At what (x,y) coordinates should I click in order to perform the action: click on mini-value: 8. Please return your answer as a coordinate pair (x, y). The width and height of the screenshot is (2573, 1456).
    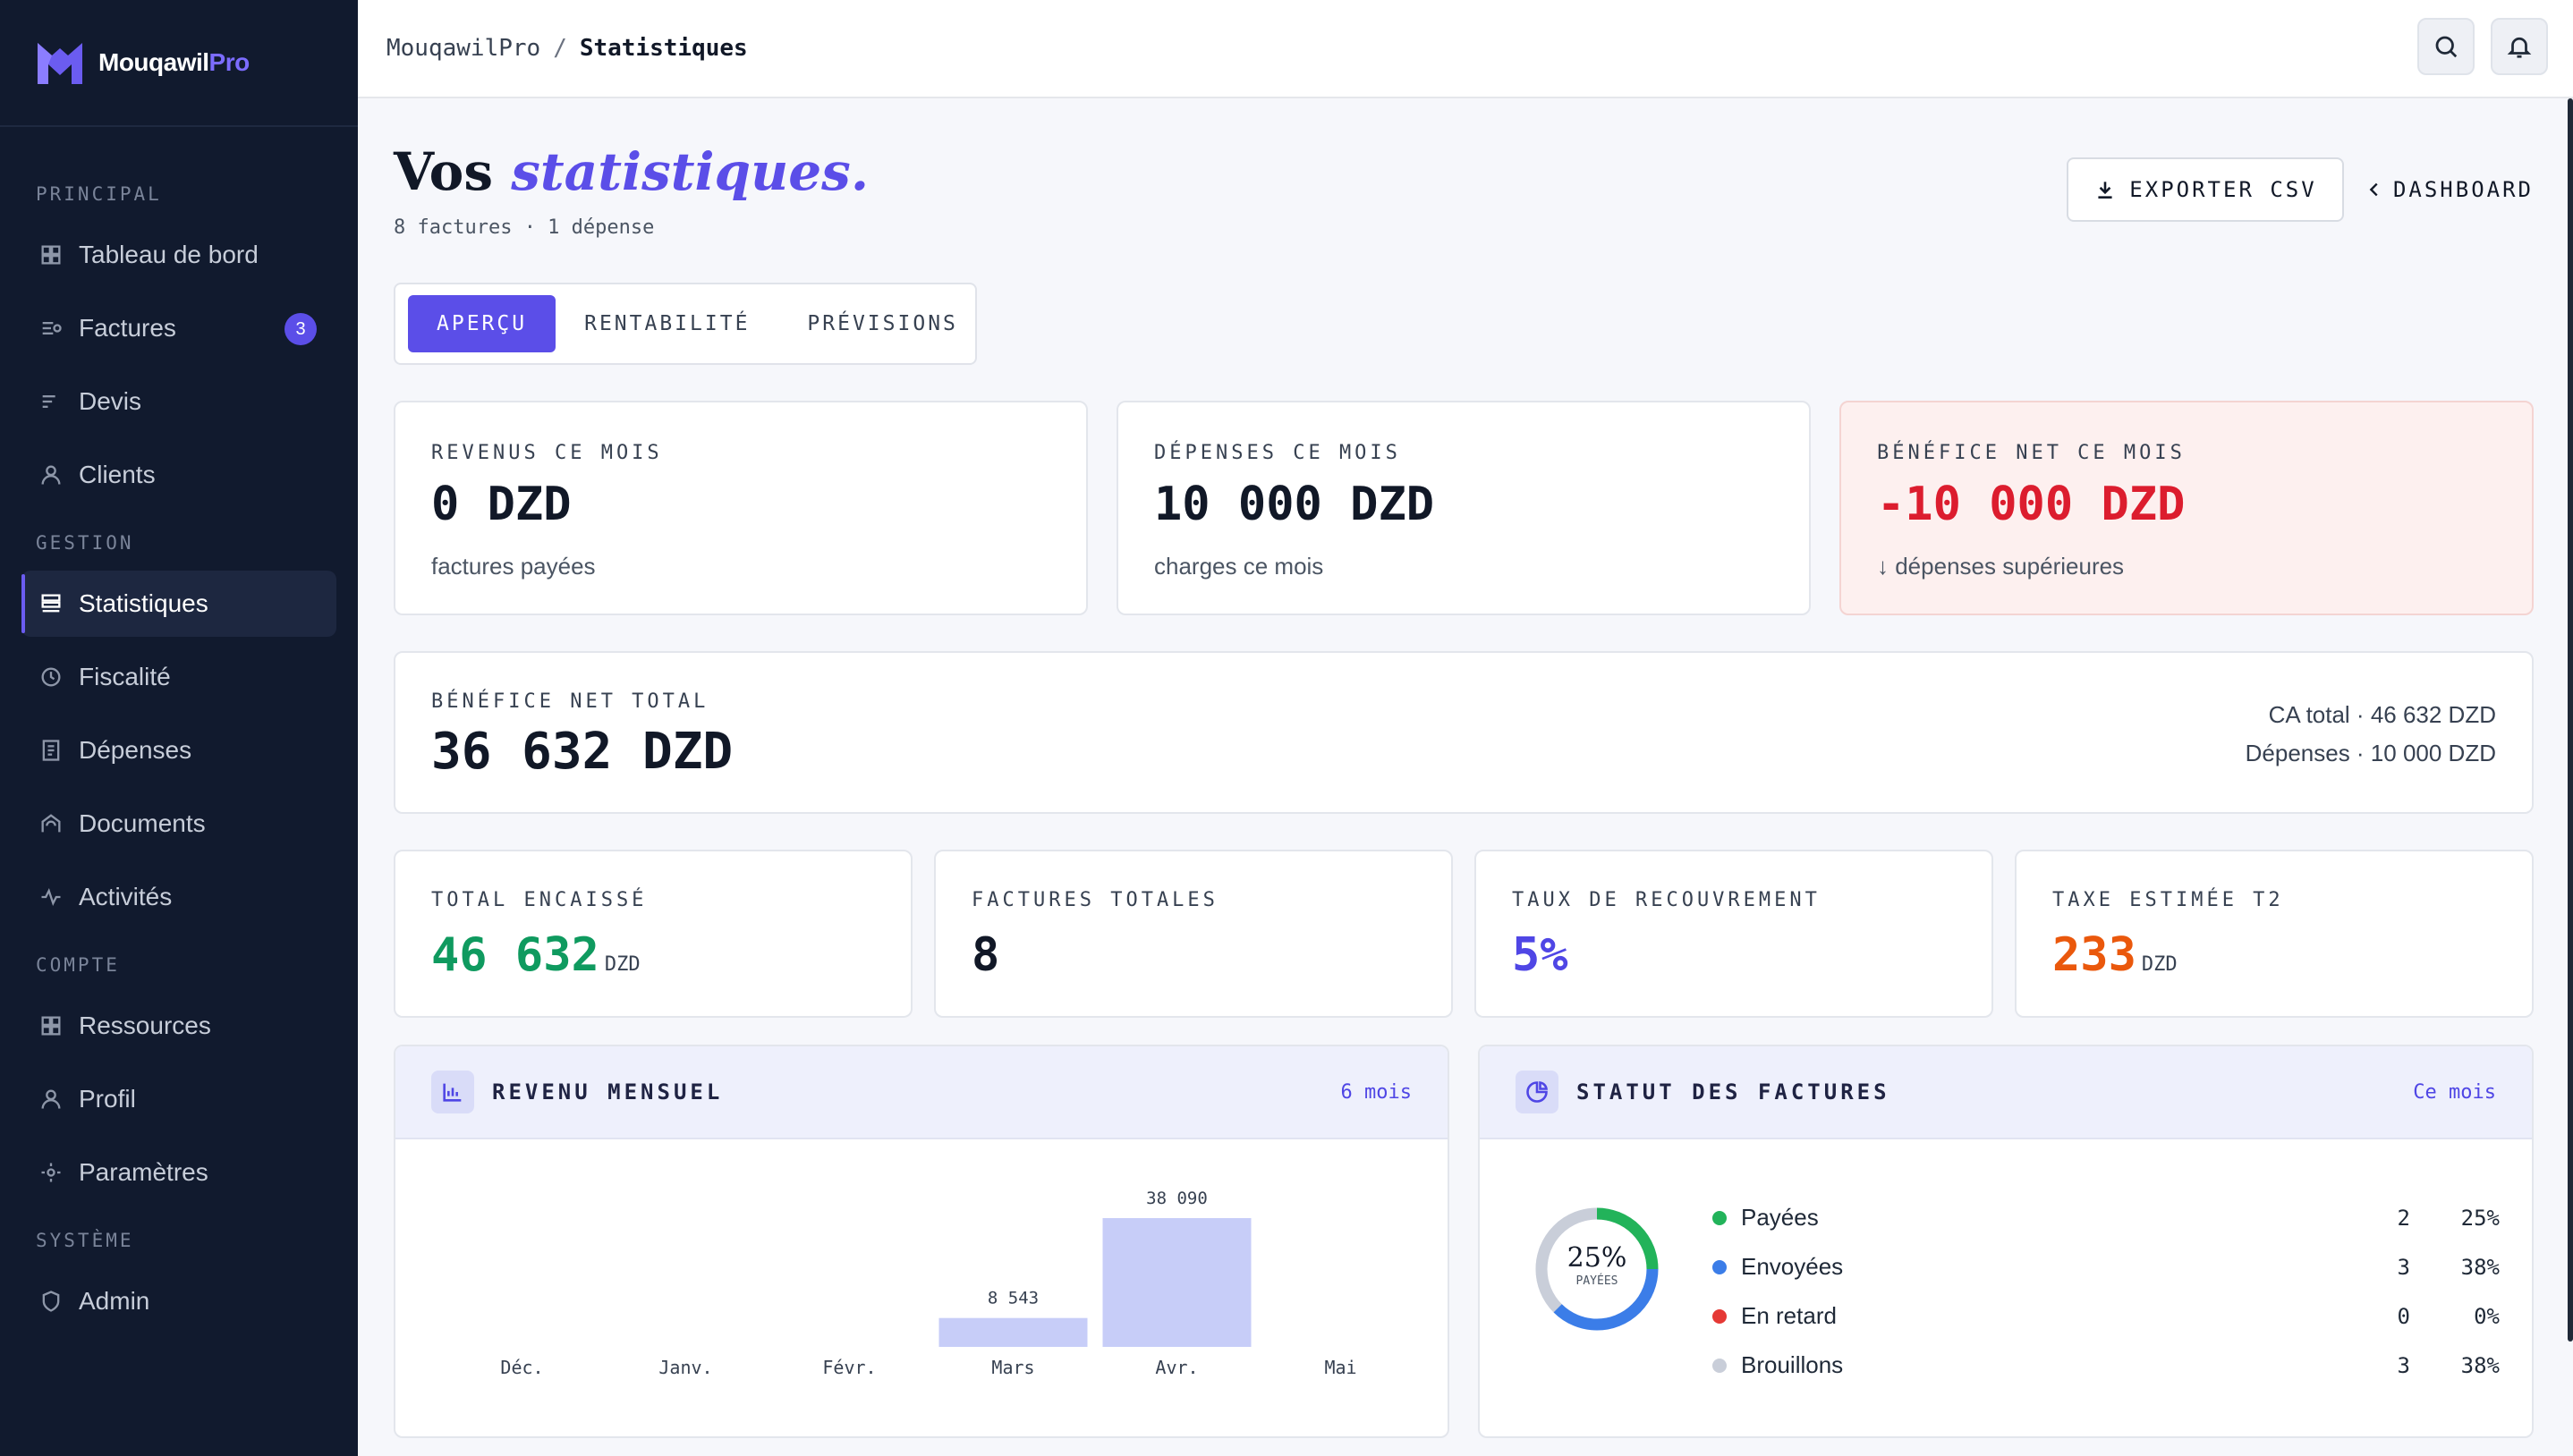
    Looking at the image, I should click on (986, 955).